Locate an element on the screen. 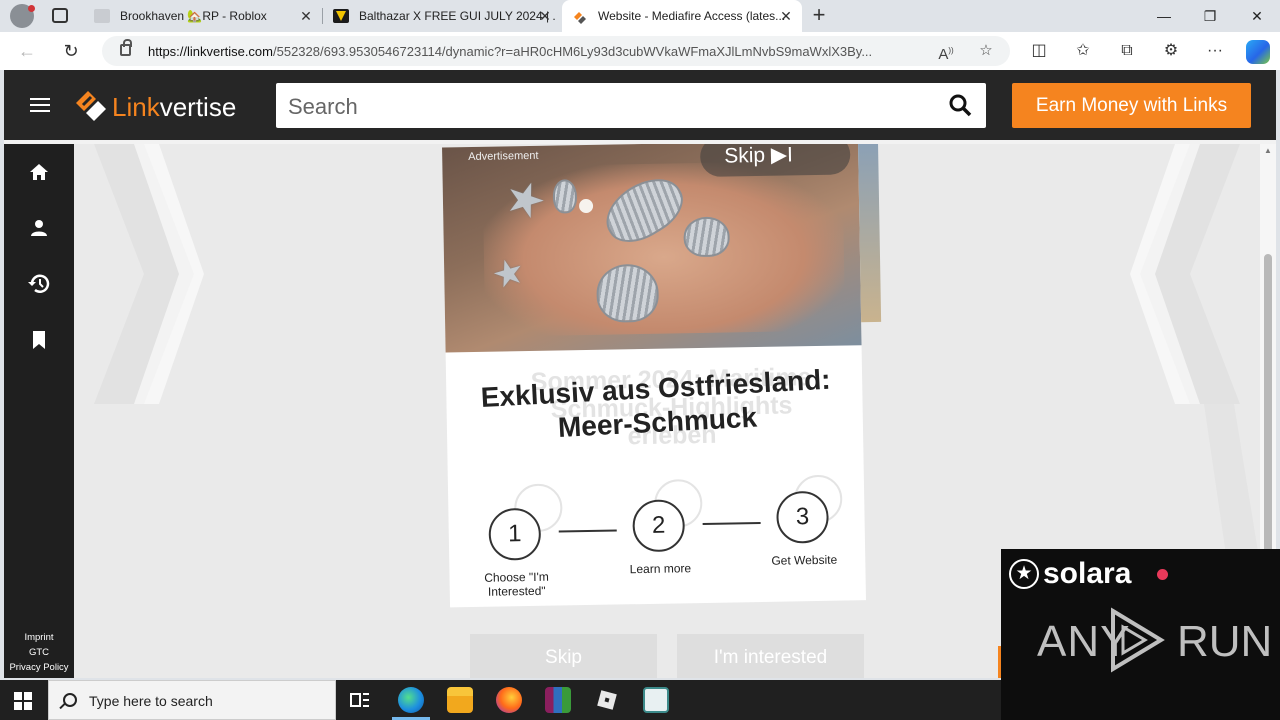 This screenshot has height=720, width=1280. ad-image-edge is located at coordinates (869, 233).